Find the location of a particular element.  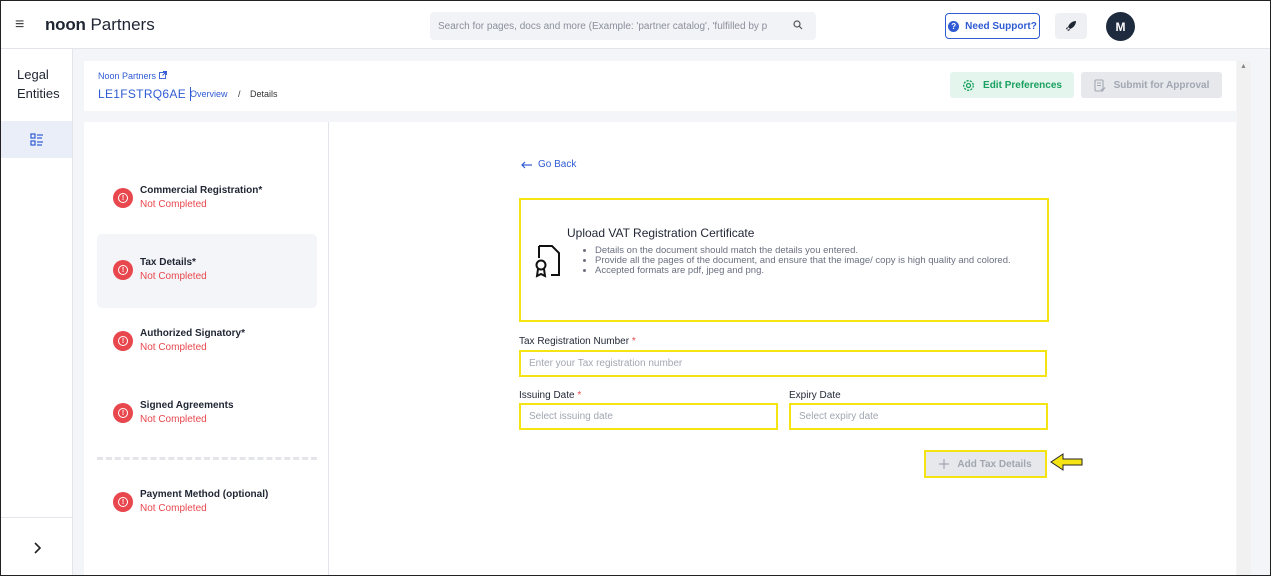

rocket-icon is located at coordinates (1071, 26).